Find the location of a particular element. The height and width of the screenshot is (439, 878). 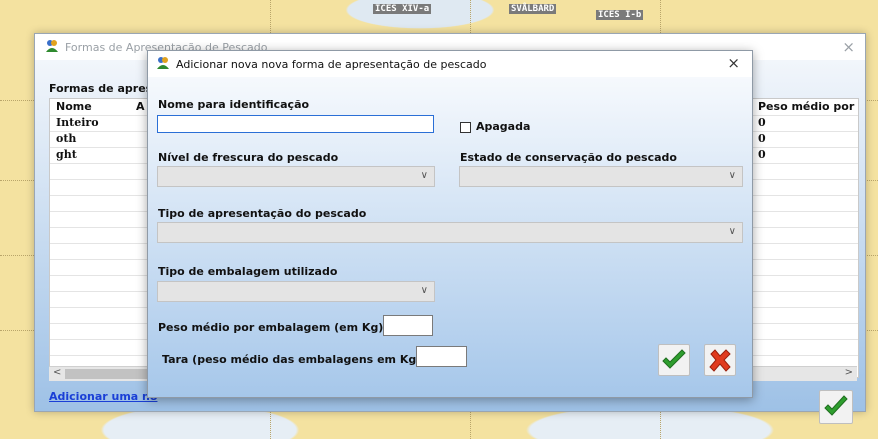

tara-input is located at coordinates (441, 356).